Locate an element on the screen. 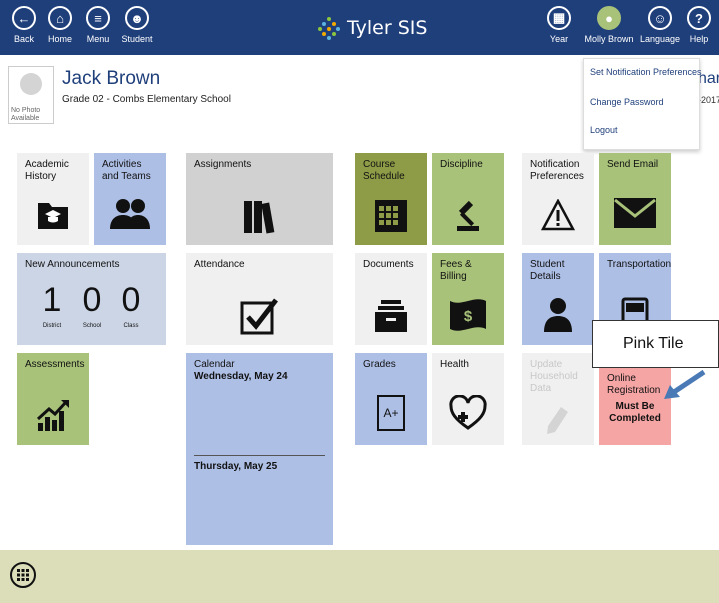  tile-label: Fees & Billing is located at coordinates (456, 270).